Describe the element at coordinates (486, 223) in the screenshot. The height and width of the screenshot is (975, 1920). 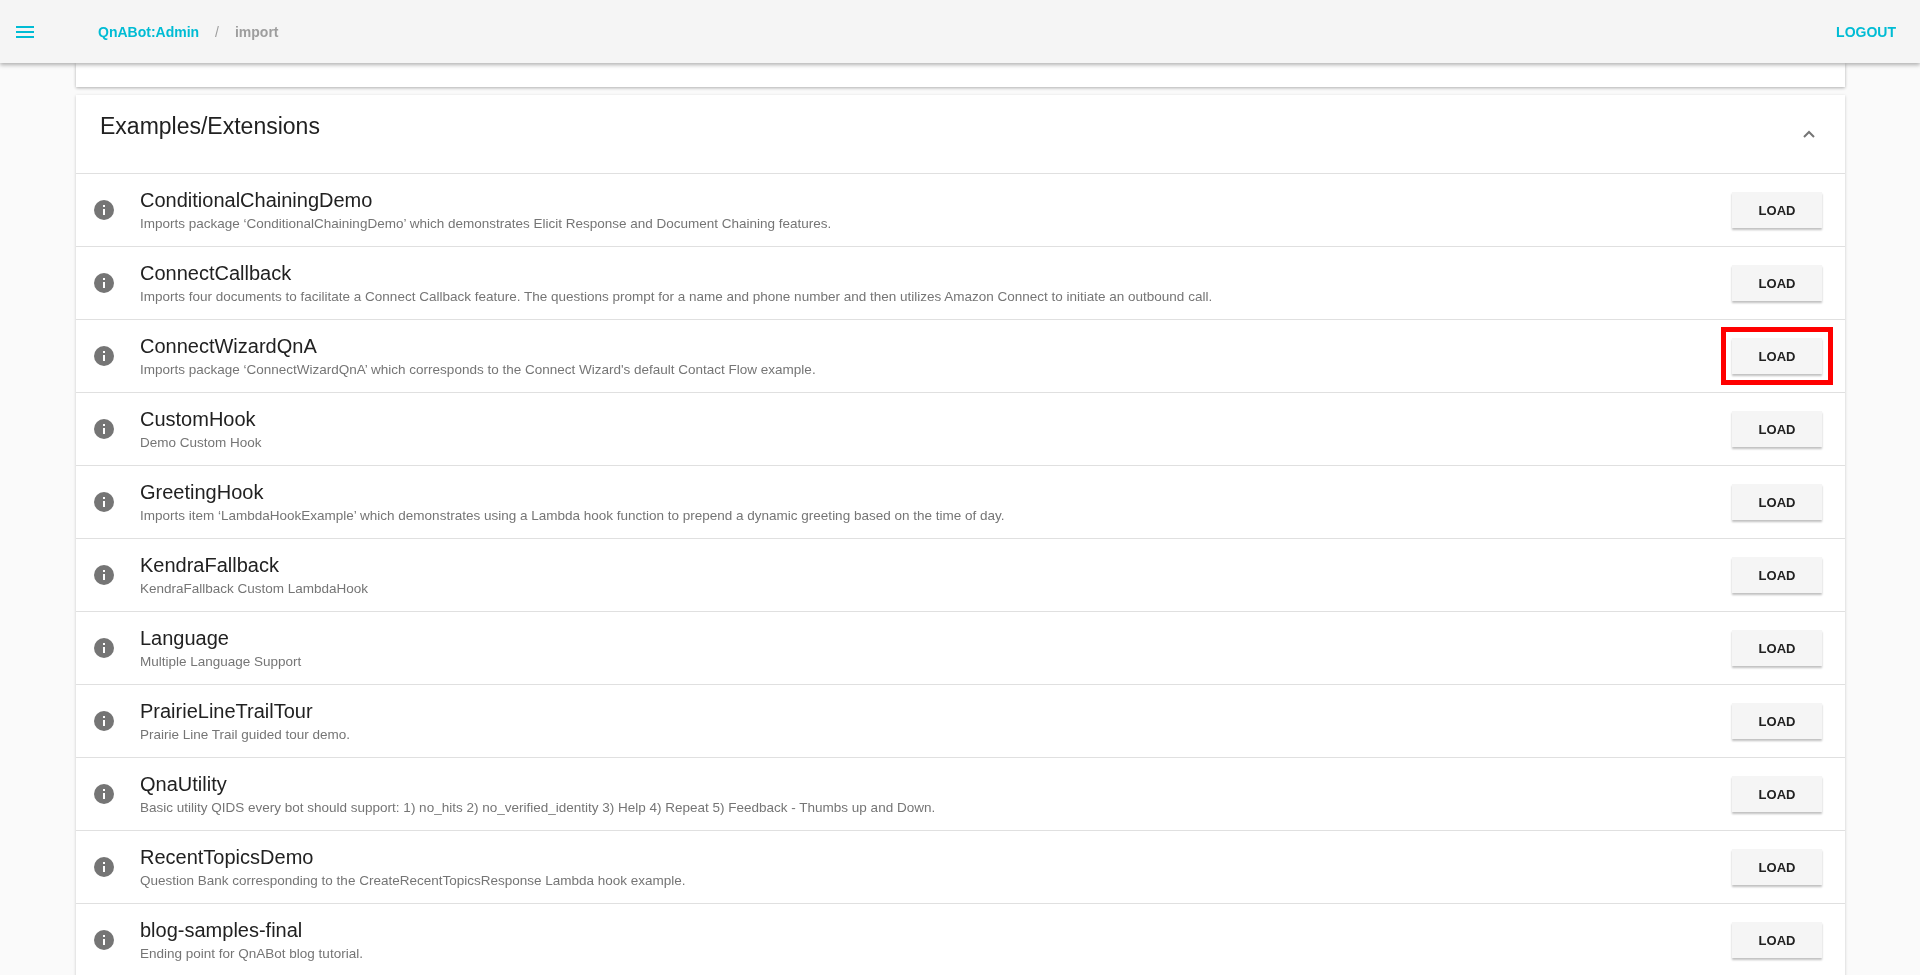
I see `example-description: Imports package ‘ConditionalChainingDemo’ which demonstrates Elicit Response and Document Chaining features.` at that location.